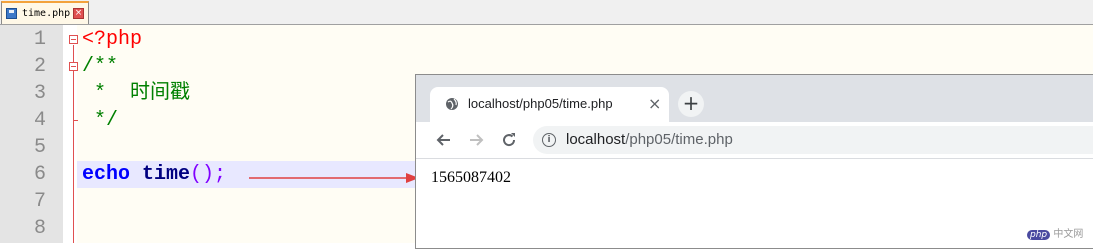 The height and width of the screenshot is (249, 1093). Describe the element at coordinates (39, 147) in the screenshot. I see `line-number: 5` at that location.